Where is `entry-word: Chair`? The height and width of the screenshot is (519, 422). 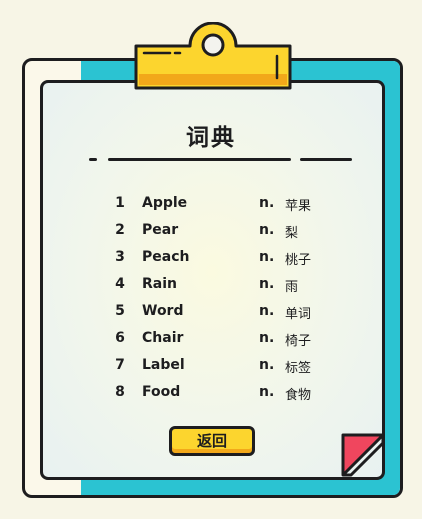 entry-word: Chair is located at coordinates (163, 338).